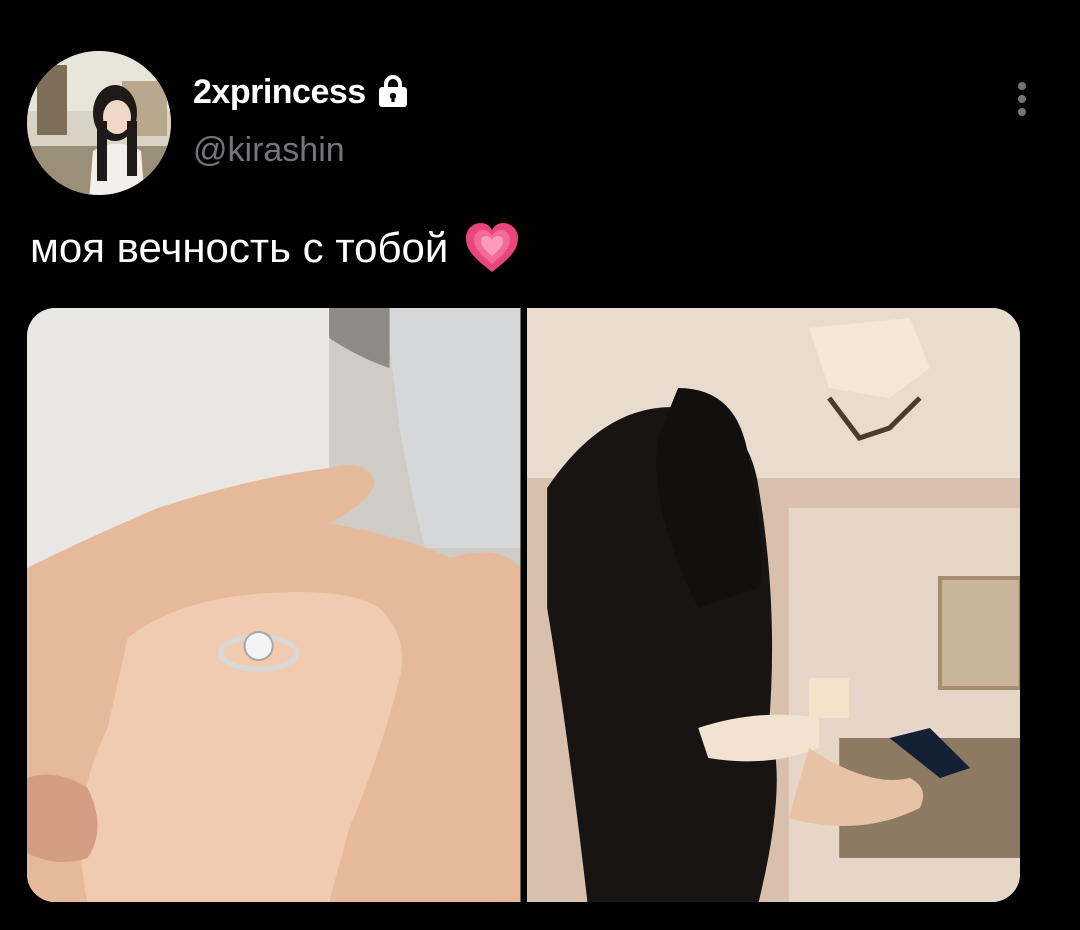 The height and width of the screenshot is (930, 1080). Describe the element at coordinates (239, 247) in the screenshot. I see `tweet-text-body: моя вечность с тобой` at that location.